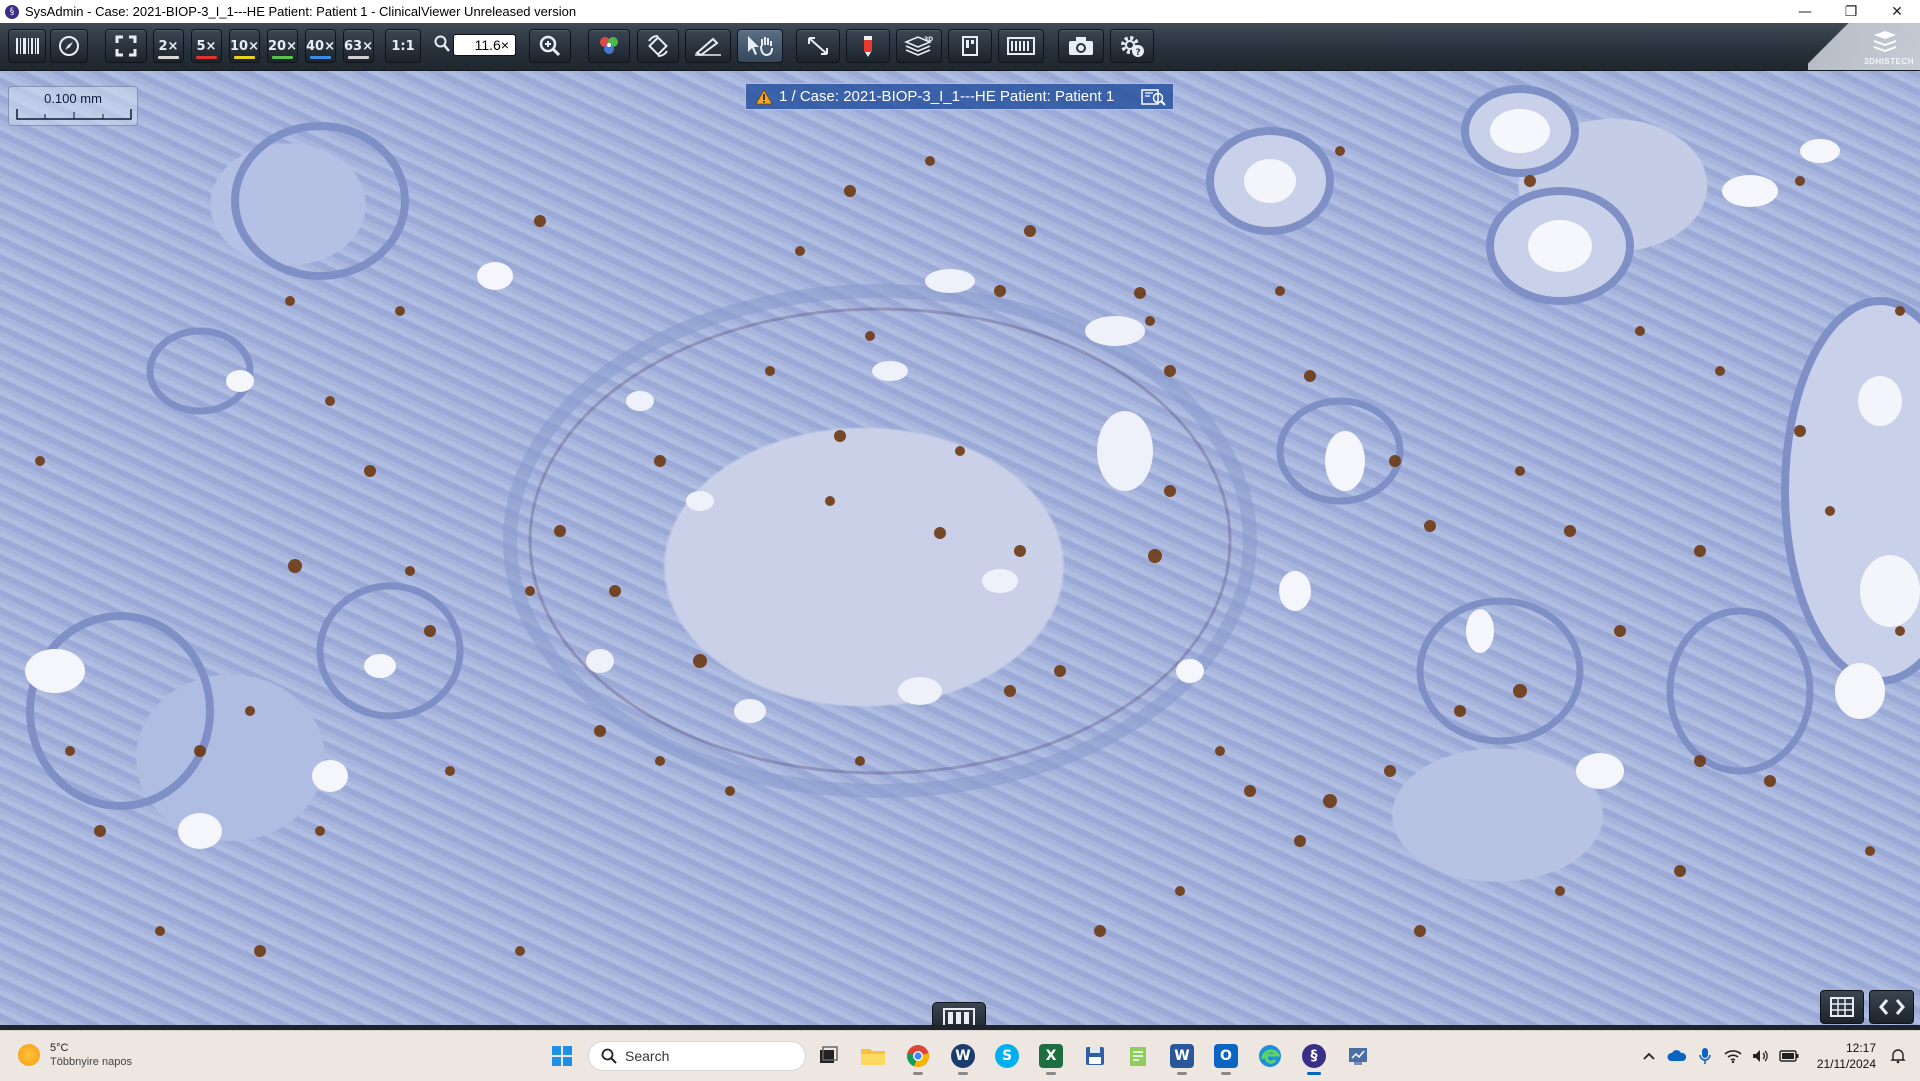 This screenshot has height=1081, width=1920. Describe the element at coordinates (12, 11) in the screenshot. I see `app-icon: §` at that location.